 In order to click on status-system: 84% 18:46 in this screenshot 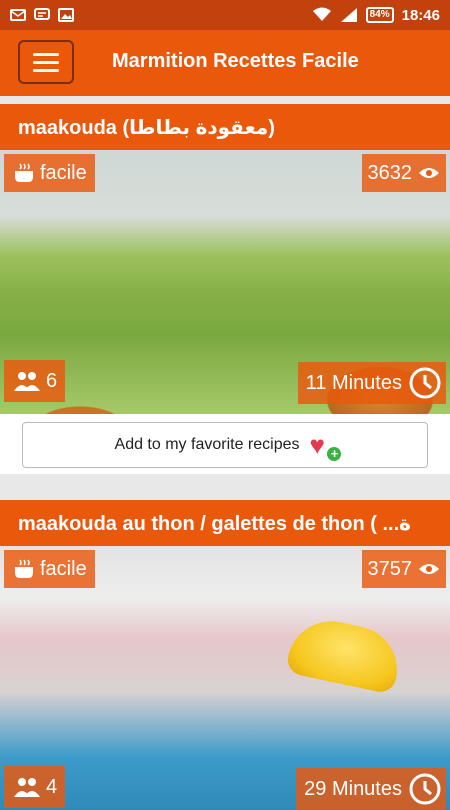, I will do `click(376, 15)`.